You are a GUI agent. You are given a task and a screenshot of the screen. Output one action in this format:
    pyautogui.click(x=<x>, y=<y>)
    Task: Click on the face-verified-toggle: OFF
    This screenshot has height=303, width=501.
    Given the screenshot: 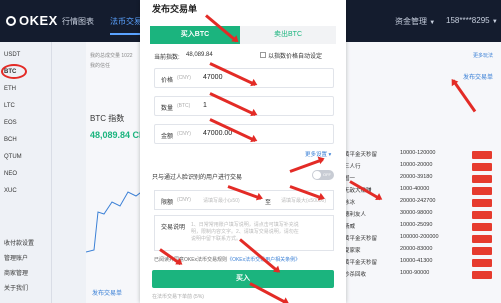 What is the action you would take?
    pyautogui.click(x=323, y=175)
    